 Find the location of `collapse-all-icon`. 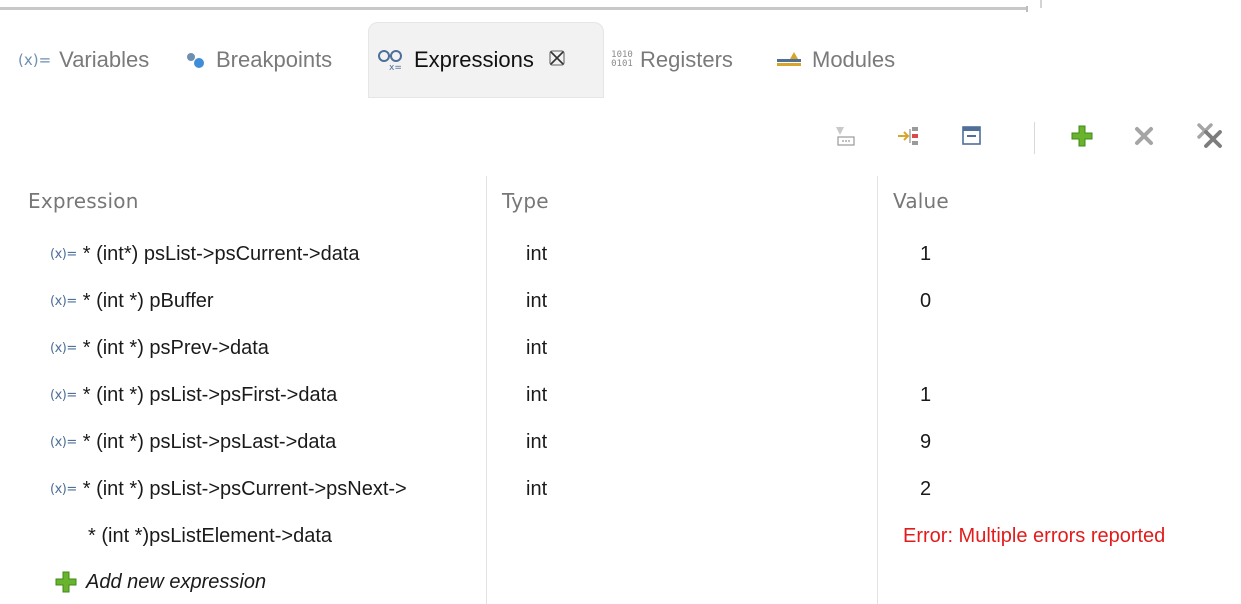

collapse-all-icon is located at coordinates (972, 138).